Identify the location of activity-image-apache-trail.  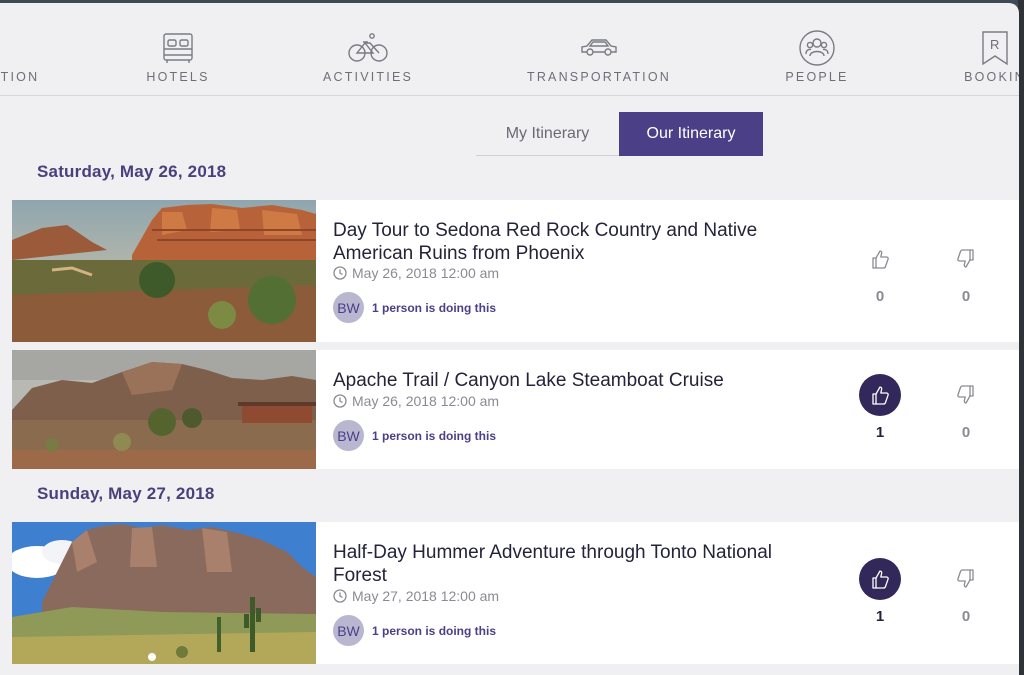
(164, 409).